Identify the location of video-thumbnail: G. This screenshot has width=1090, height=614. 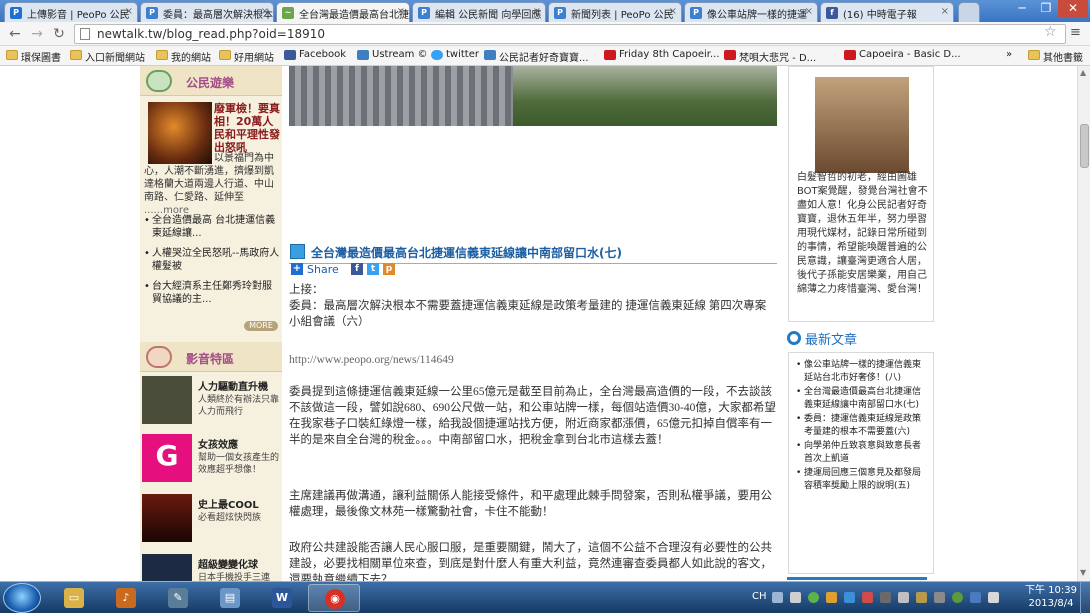
(167, 458).